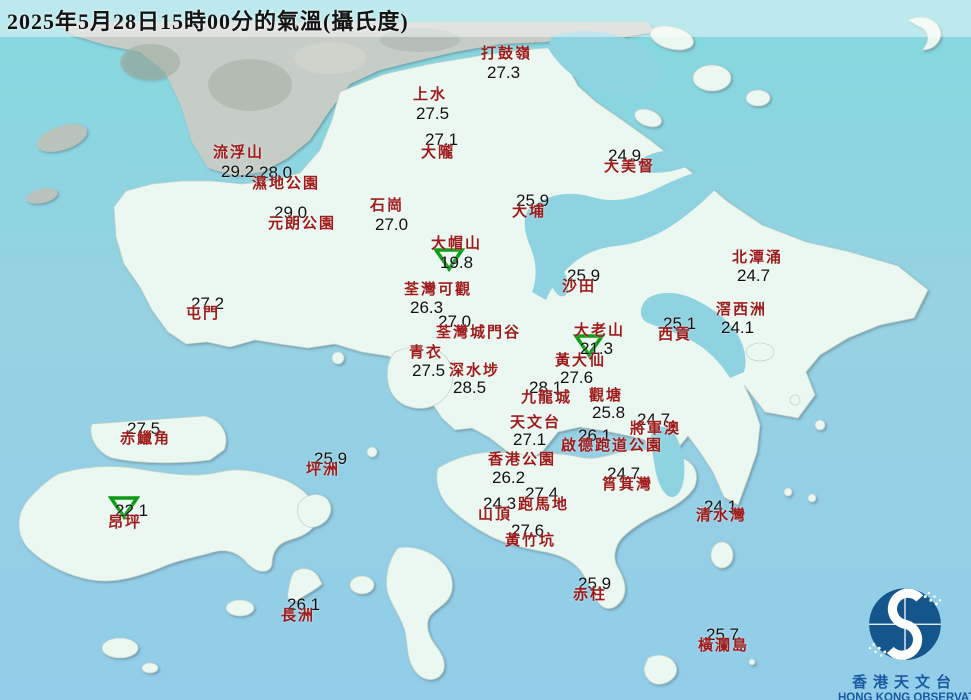  Describe the element at coordinates (238, 171) in the screenshot. I see `station-temp-label: 29.2` at that location.